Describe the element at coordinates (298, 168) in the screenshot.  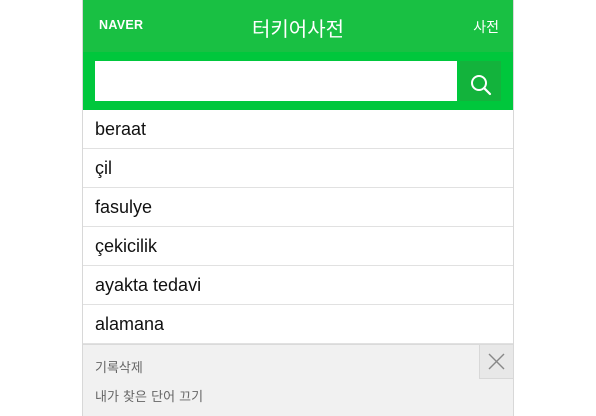
I see `history-word-item: çil` at that location.